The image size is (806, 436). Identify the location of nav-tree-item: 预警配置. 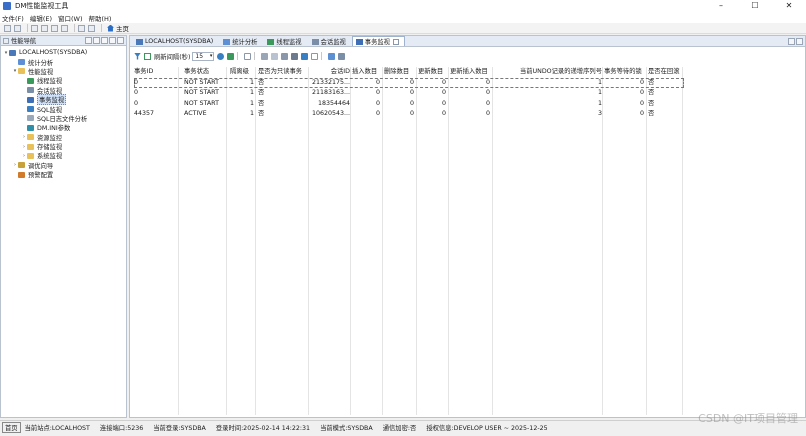
(63, 174).